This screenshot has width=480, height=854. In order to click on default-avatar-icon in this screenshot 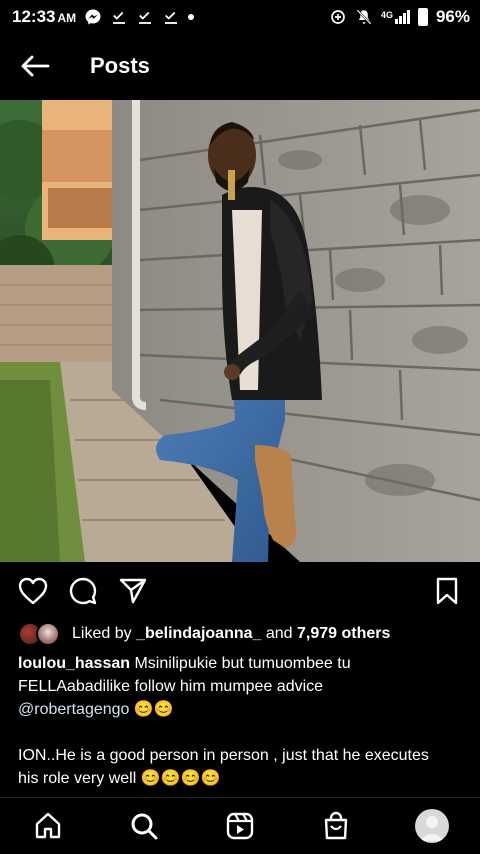, I will do `click(432, 828)`.